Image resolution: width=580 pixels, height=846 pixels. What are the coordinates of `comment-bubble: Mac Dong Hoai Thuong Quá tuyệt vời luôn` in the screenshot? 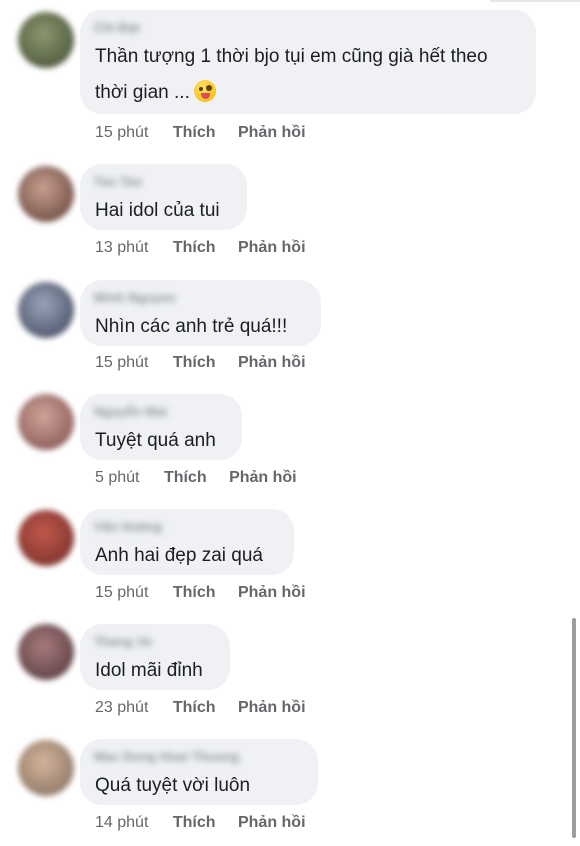 It's located at (199, 772).